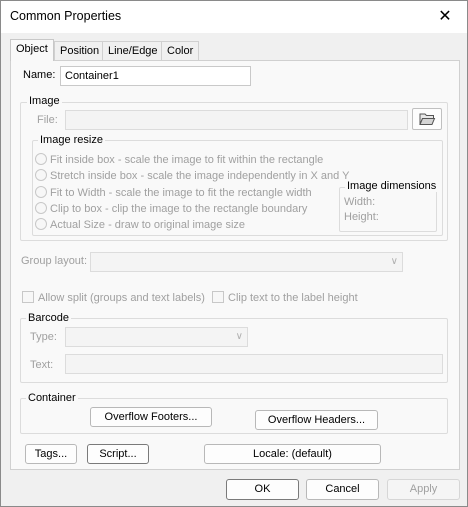  Describe the element at coordinates (71, 140) in the screenshot. I see `image-resize-title: Image resize` at that location.